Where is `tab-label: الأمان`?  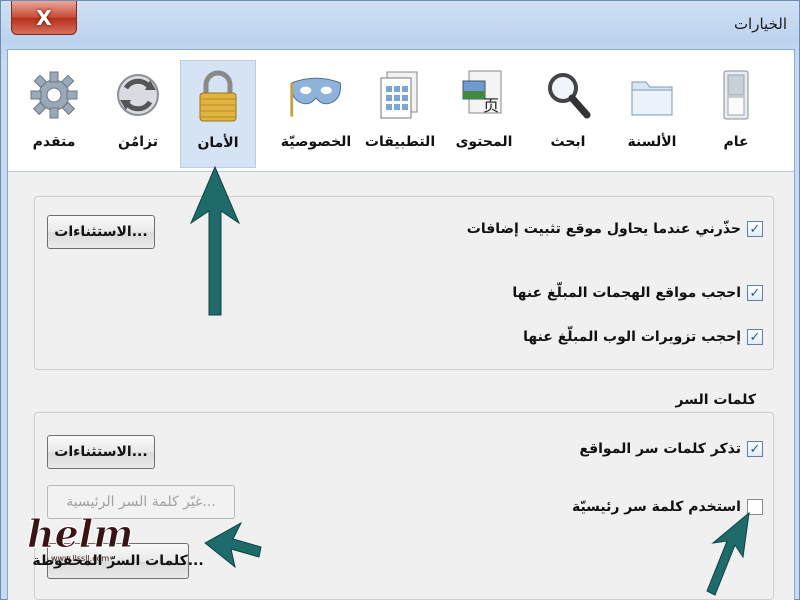 tab-label: الأمان is located at coordinates (218, 143).